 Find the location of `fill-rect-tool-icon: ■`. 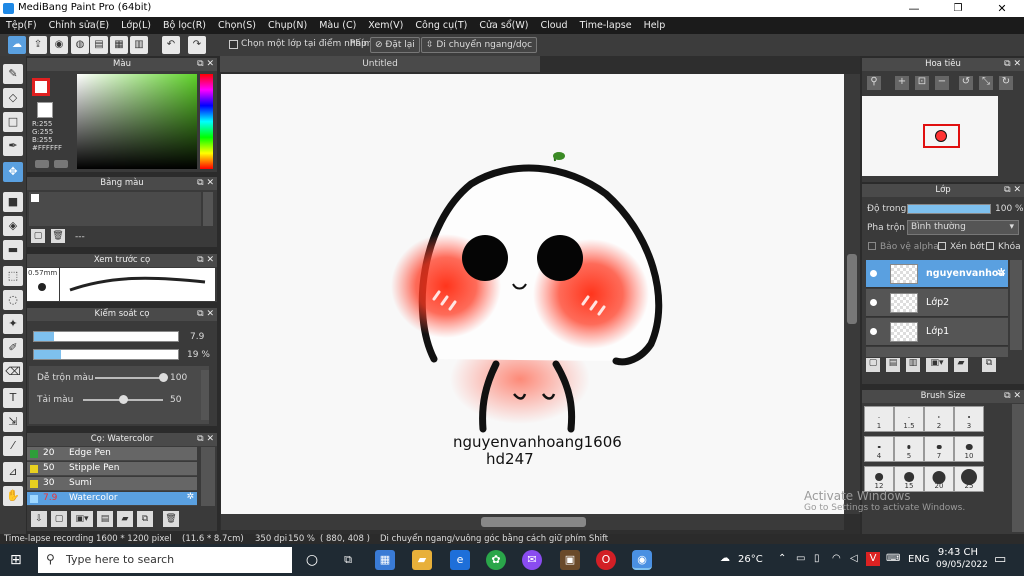

fill-rect-tool-icon: ■ is located at coordinates (13, 202).